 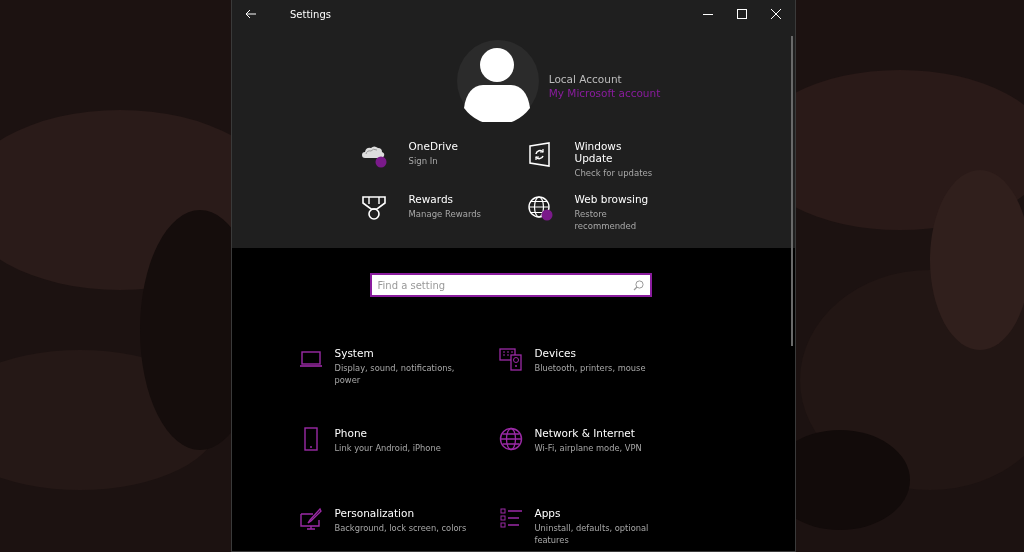 What do you see at coordinates (585, 433) in the screenshot?
I see `category-title: Network & Internet` at bounding box center [585, 433].